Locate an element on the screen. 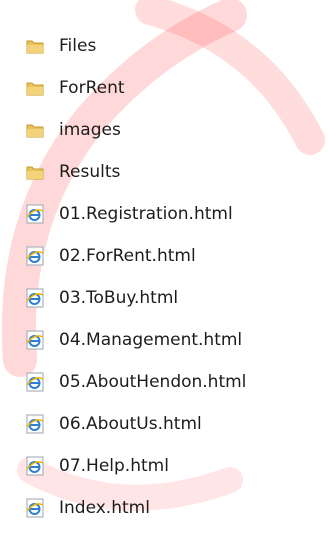 The width and height of the screenshot is (328, 539). item-label: 04.Management.html is located at coordinates (151, 340).